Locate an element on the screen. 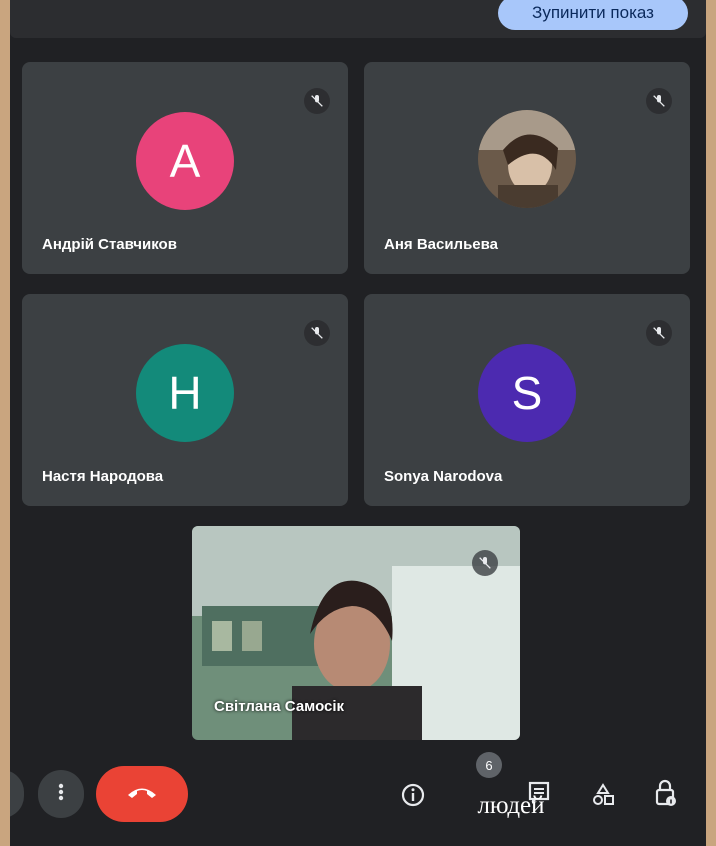  stop-presenting-button: Зупинити показ is located at coordinates (593, 15).